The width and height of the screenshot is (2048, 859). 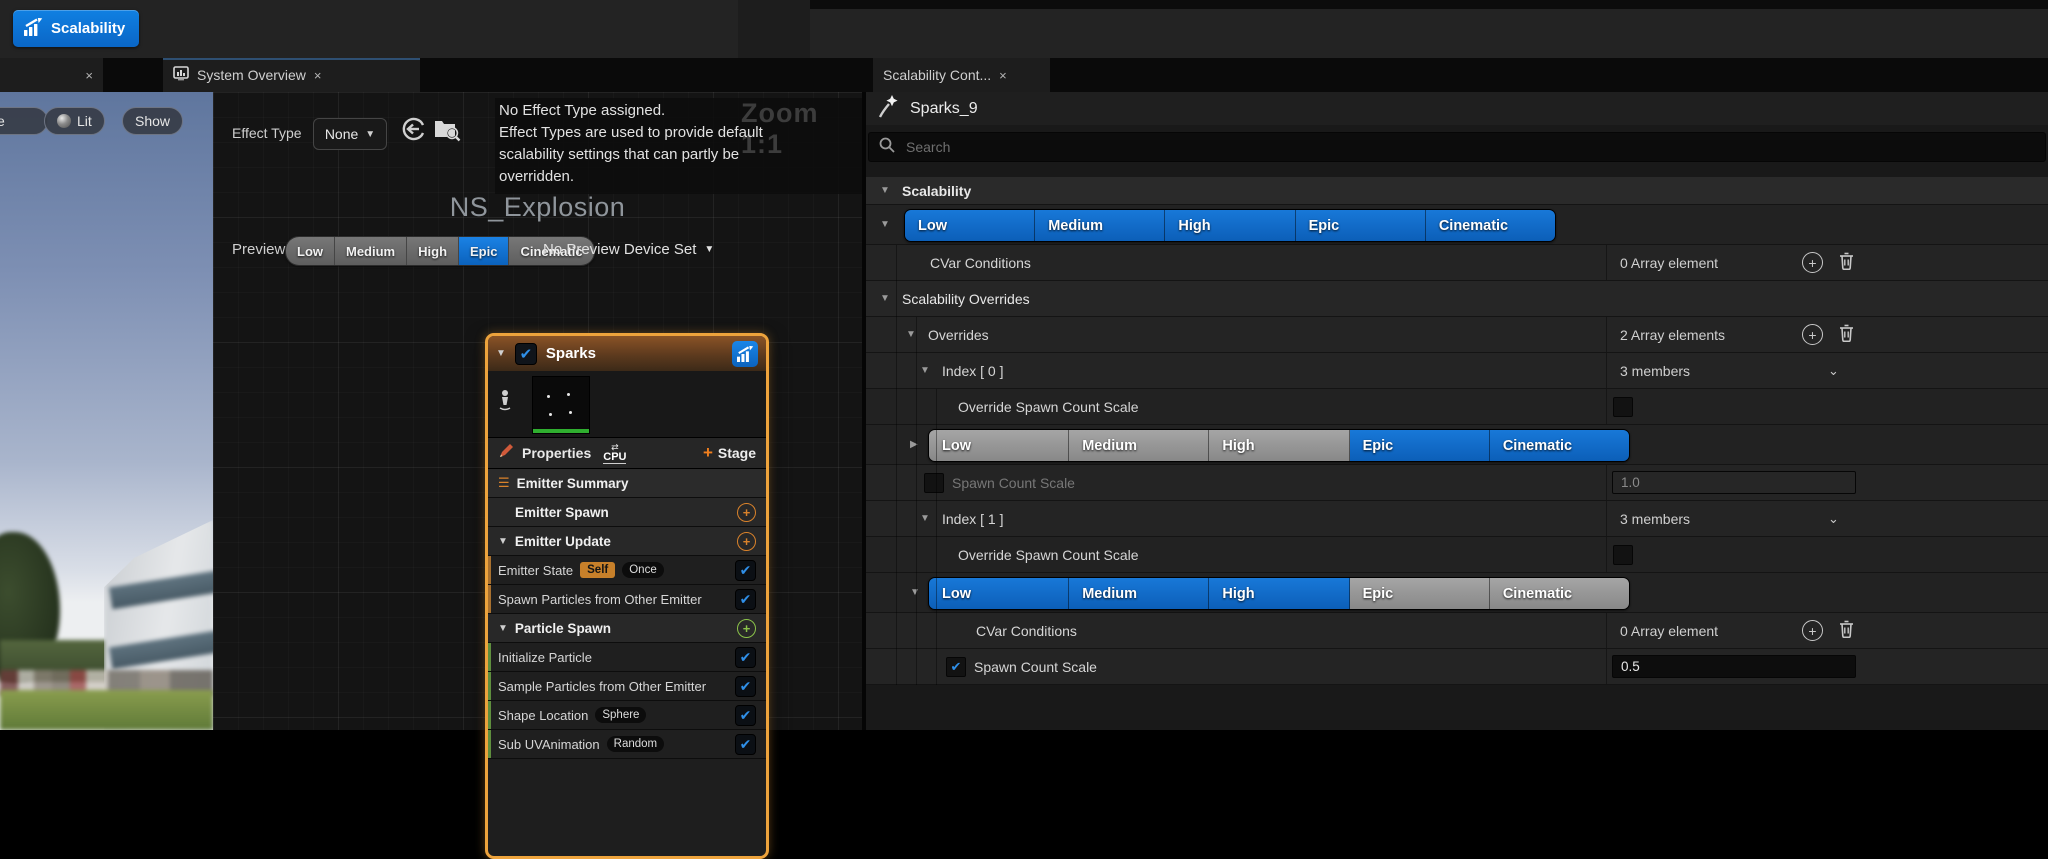 I want to click on module-shape-location: Shape Location Sphere ✔, so click(x=627, y=715).